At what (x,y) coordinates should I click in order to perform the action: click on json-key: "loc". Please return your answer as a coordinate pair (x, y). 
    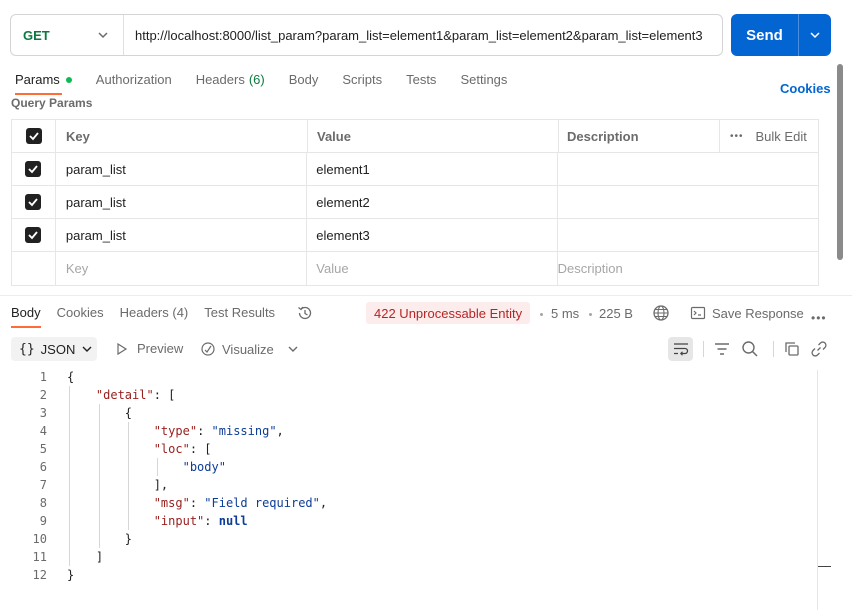
    Looking at the image, I should click on (171, 449).